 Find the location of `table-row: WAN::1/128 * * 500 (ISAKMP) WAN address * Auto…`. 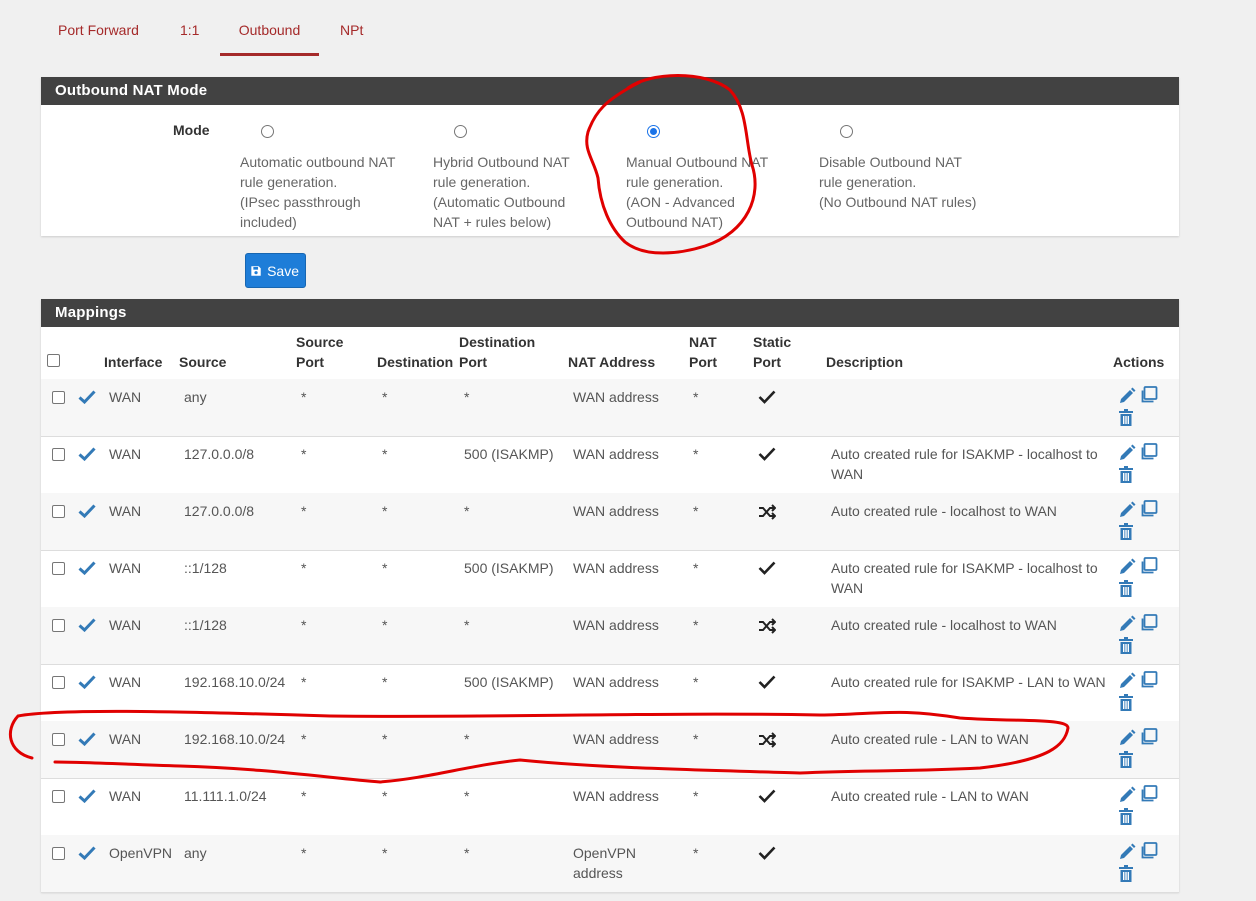

table-row: WAN::1/128 * * 500 (ISAKMP) WAN address * Auto… is located at coordinates (610, 579).